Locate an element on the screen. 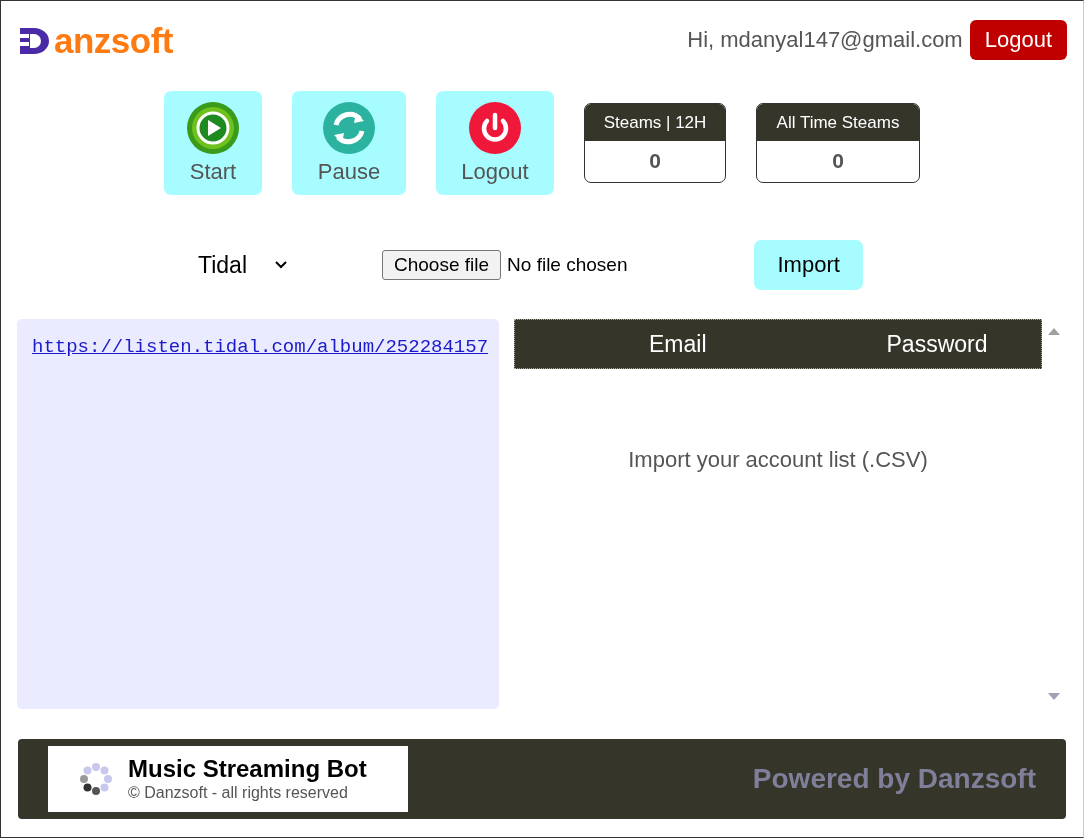  copyright-text: © Danzsoft - all rights reserved is located at coordinates (238, 792).